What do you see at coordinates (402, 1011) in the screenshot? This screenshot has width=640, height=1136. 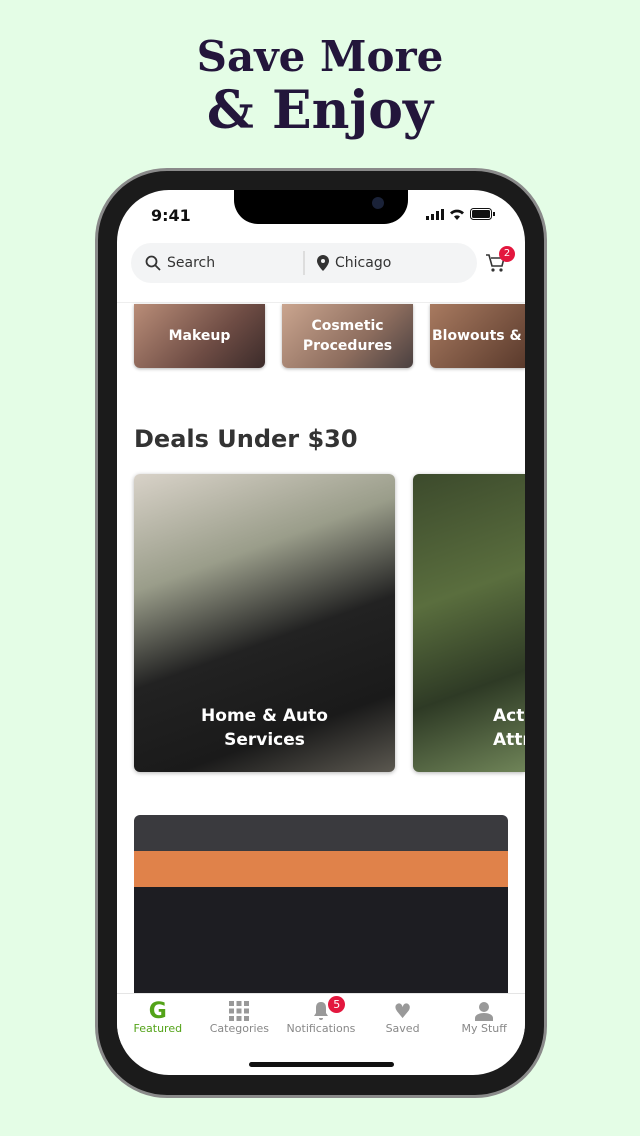 I see `heart-icon: ♥` at bounding box center [402, 1011].